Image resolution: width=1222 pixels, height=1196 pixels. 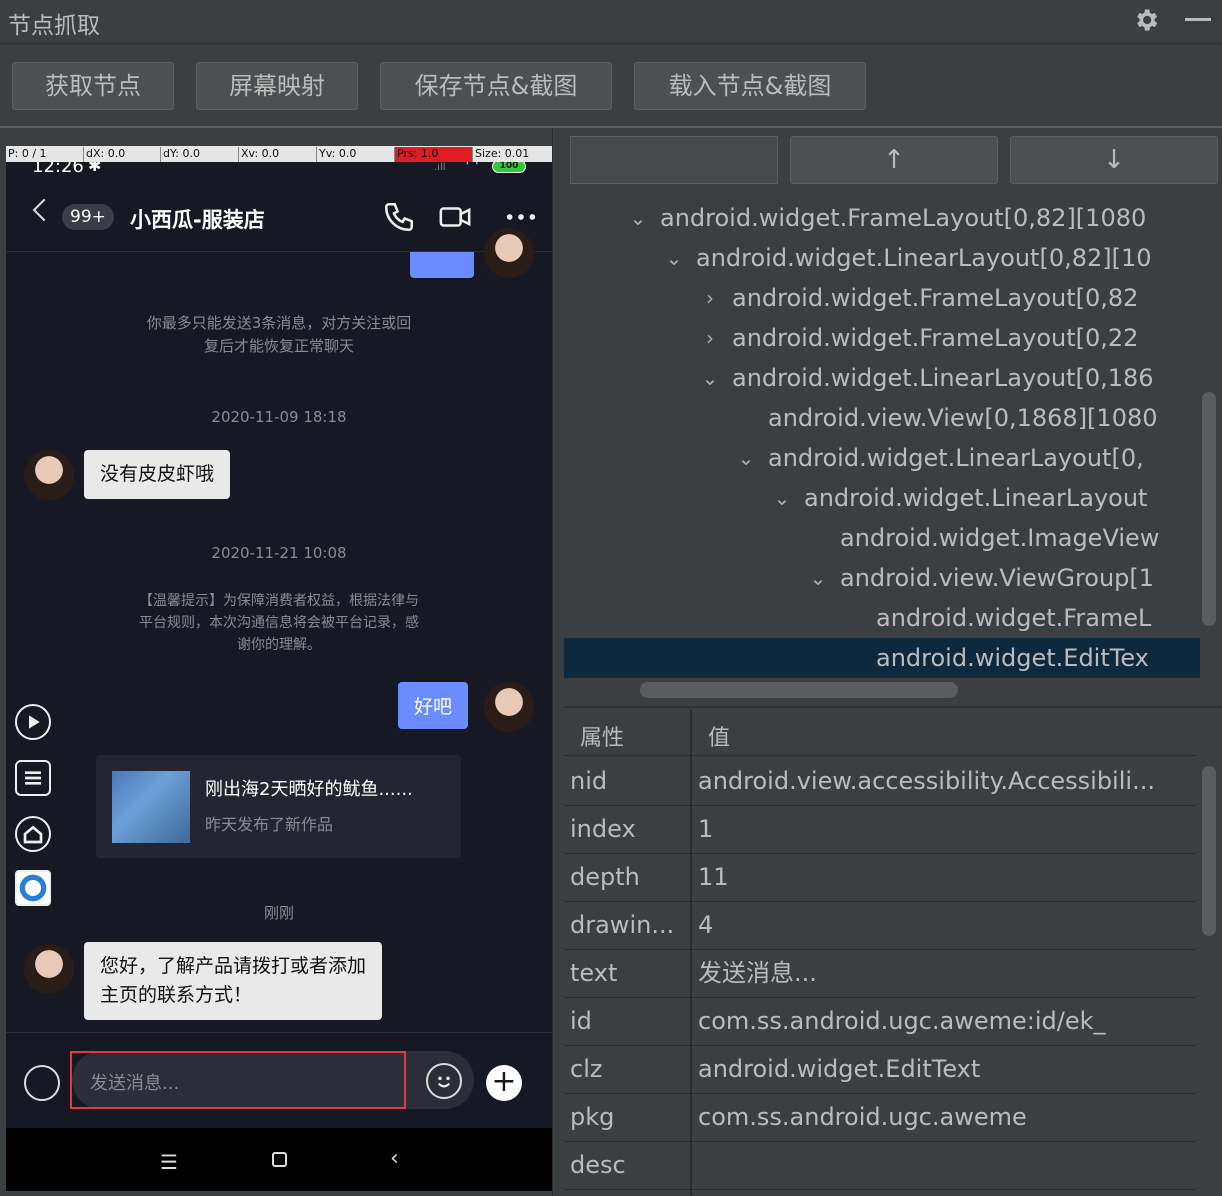 I want to click on limit-notice-line2: 复后才能恢复正常聊天, so click(x=278, y=346).